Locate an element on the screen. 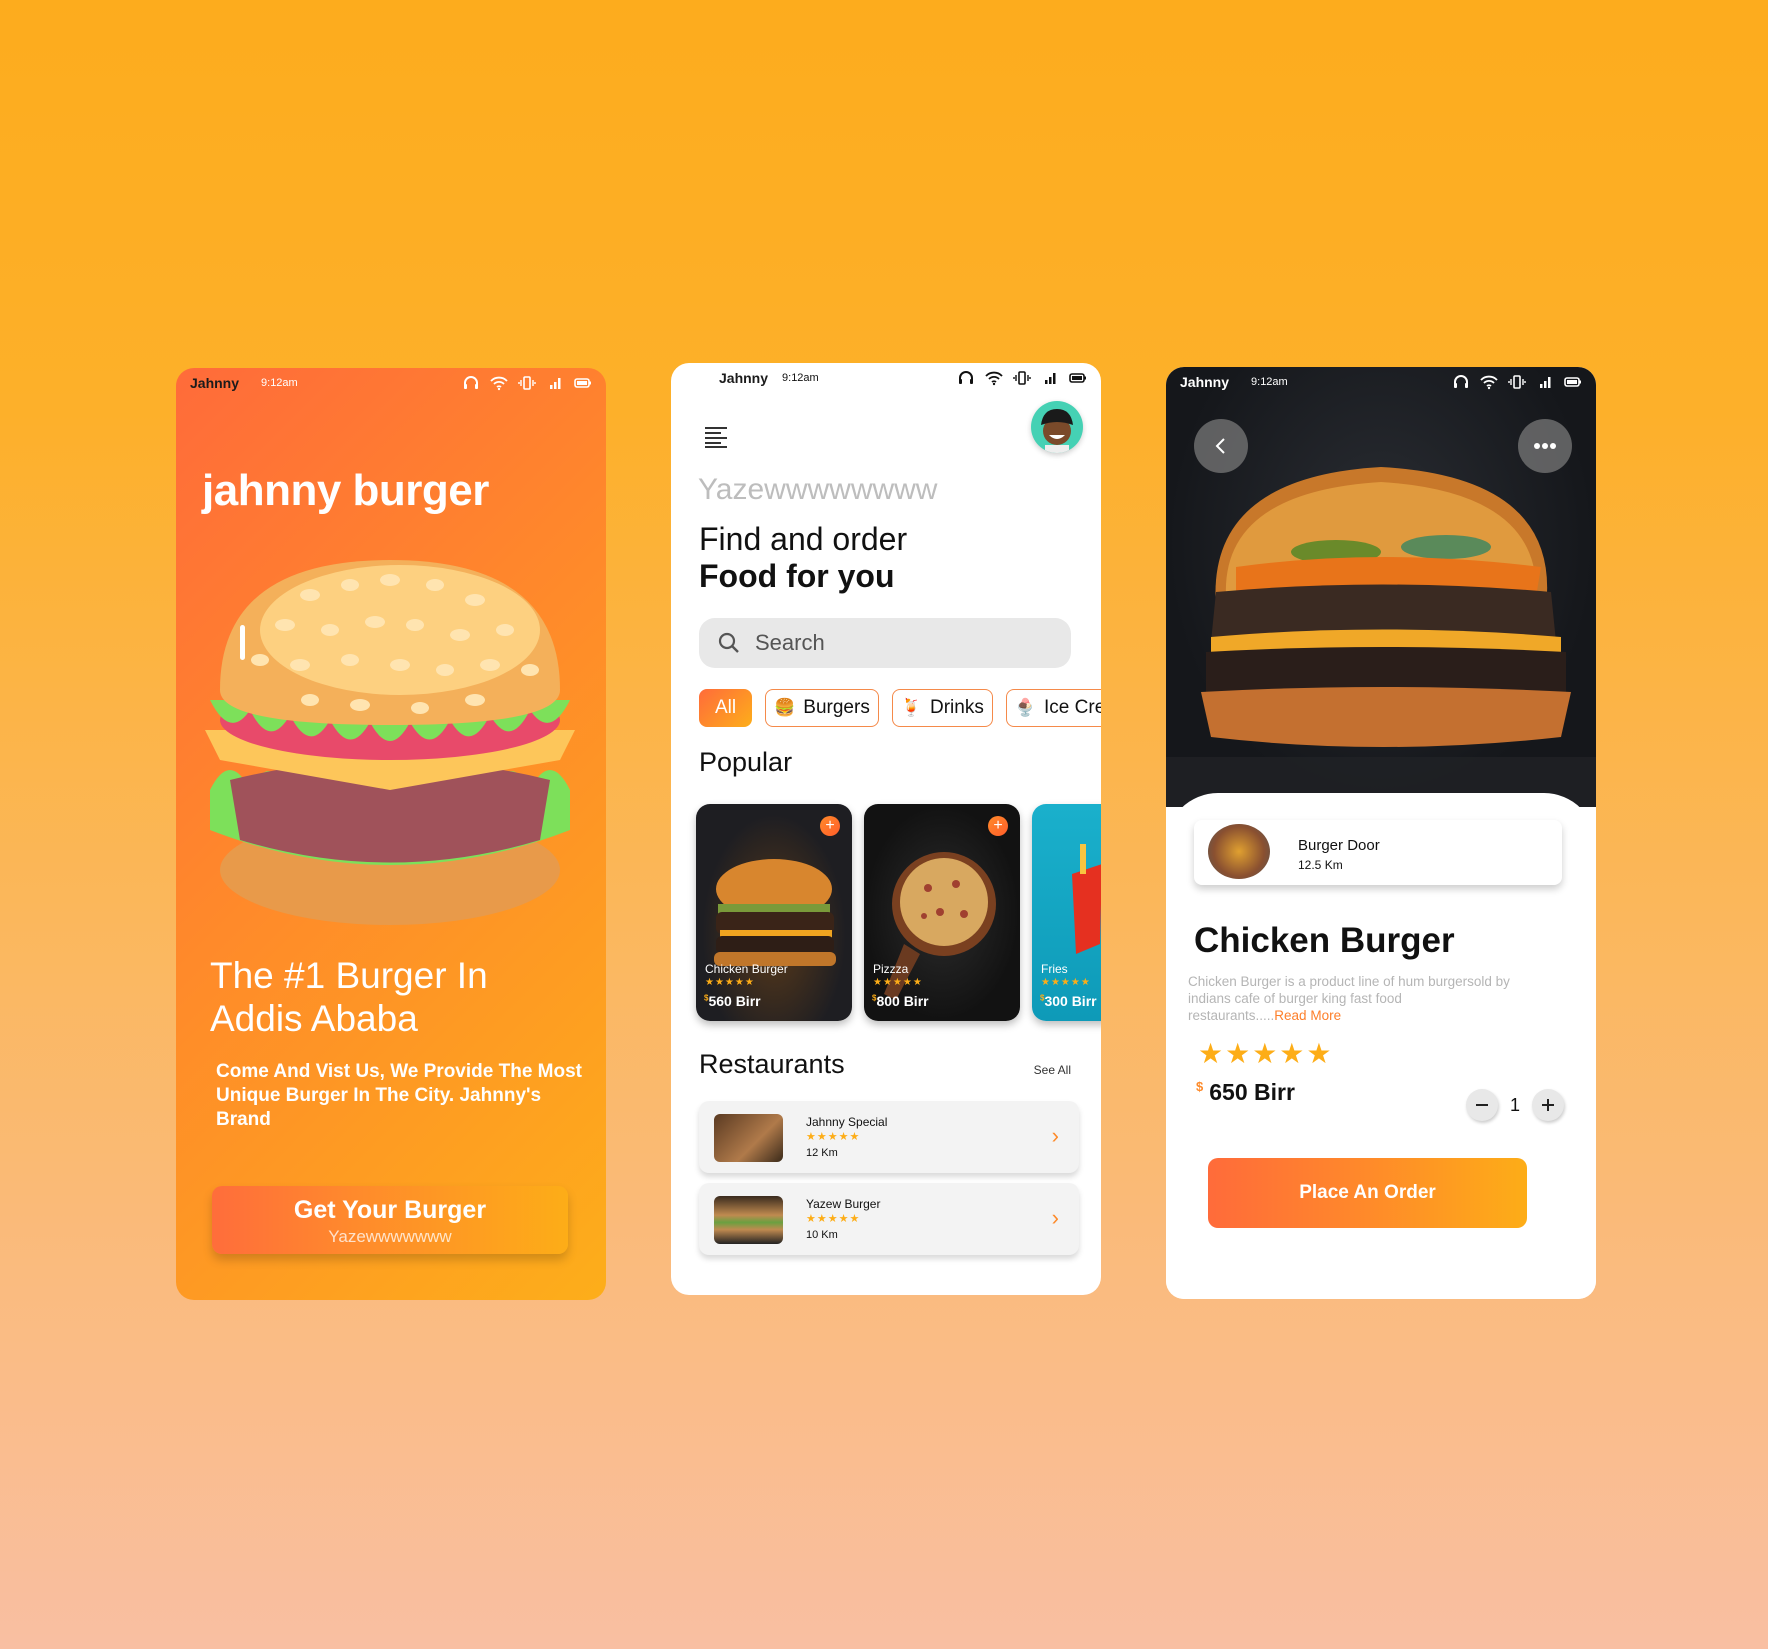  search-bar is located at coordinates (885, 643).